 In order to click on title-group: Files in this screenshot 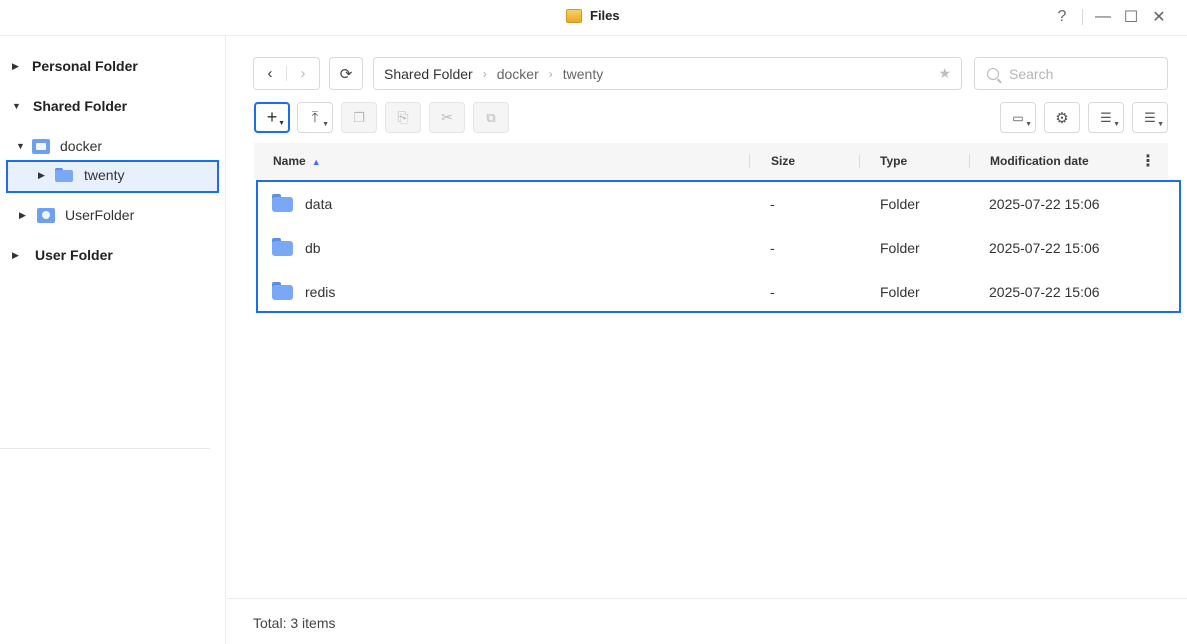, I will do `click(593, 15)`.